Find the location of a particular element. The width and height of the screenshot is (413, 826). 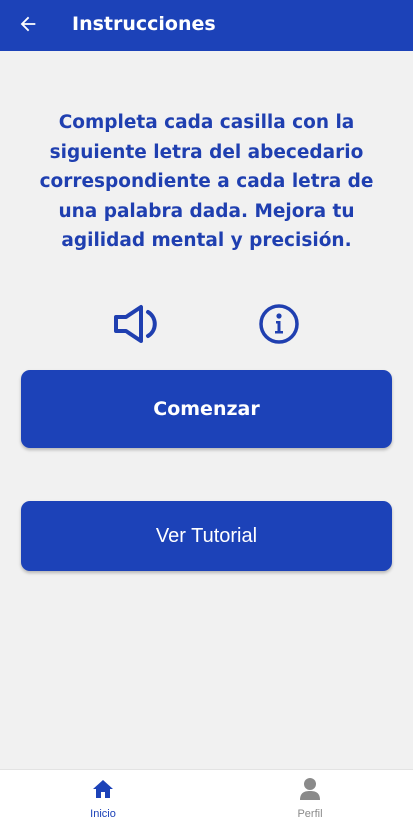

nav-item-home: Inicio is located at coordinates (103, 798).